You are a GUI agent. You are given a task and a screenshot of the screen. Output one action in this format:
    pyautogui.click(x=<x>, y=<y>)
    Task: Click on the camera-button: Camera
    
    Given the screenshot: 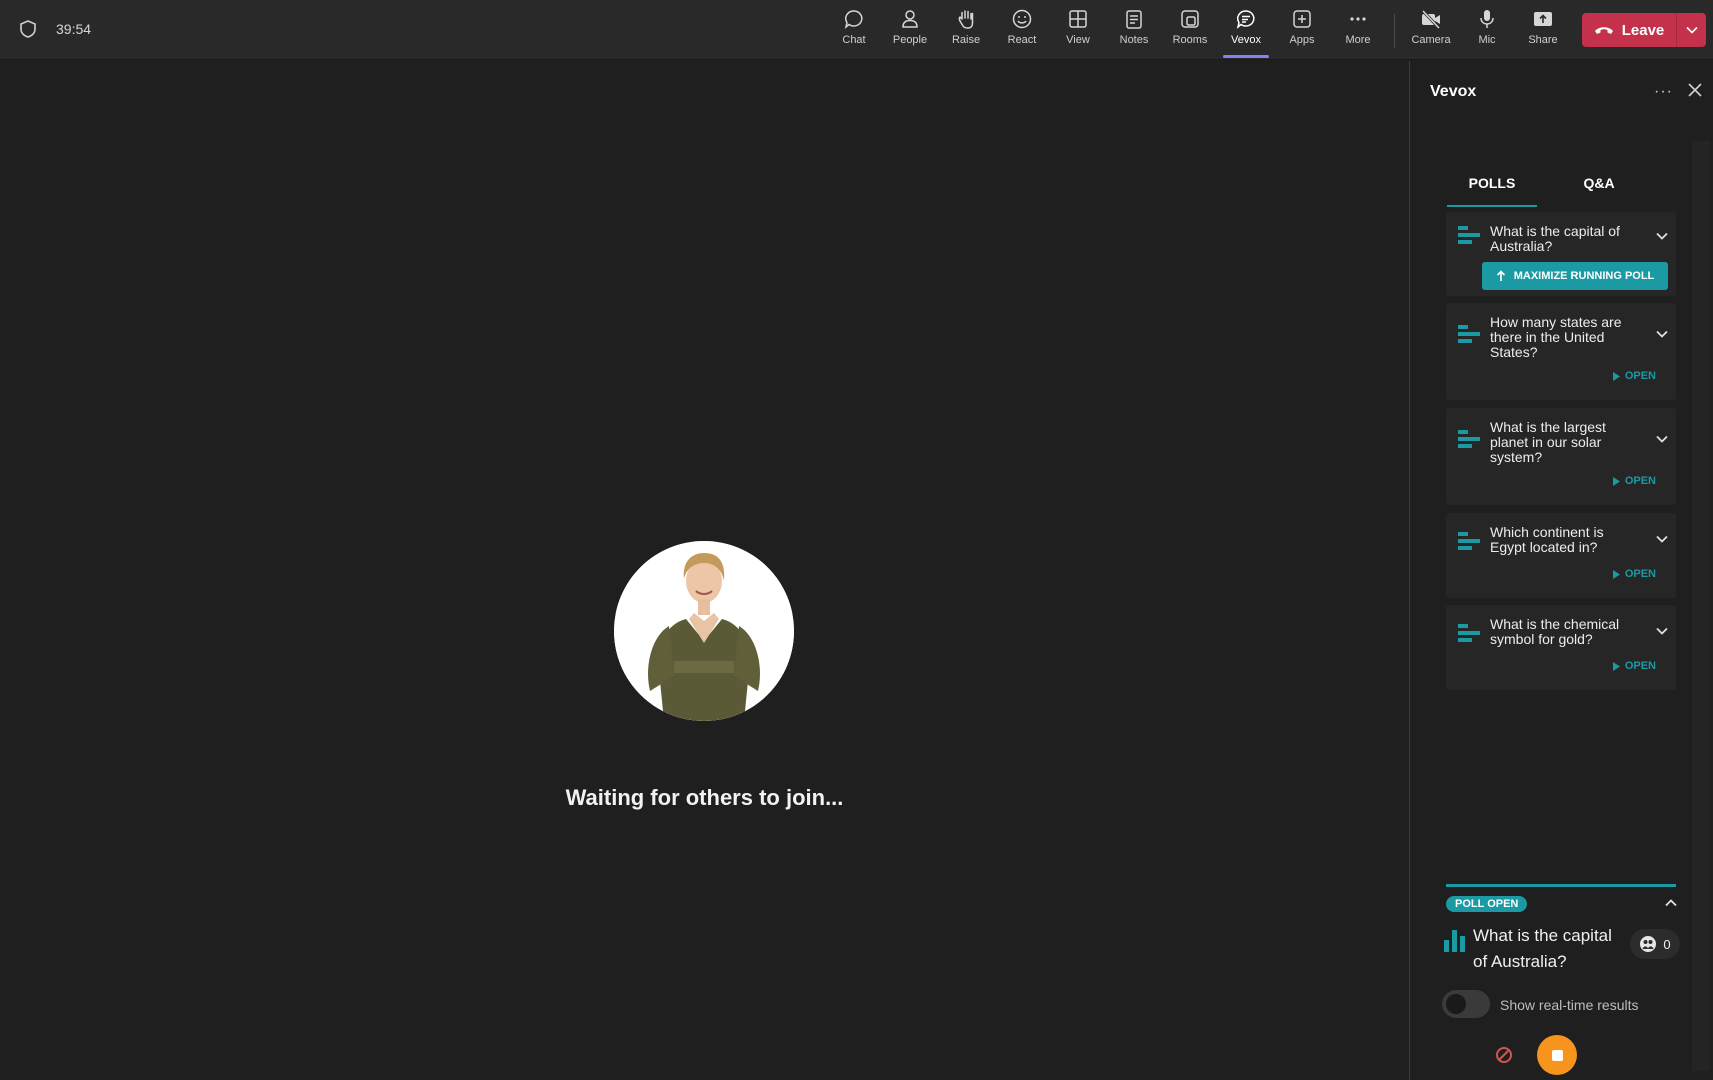 What is the action you would take?
    pyautogui.click(x=1431, y=31)
    